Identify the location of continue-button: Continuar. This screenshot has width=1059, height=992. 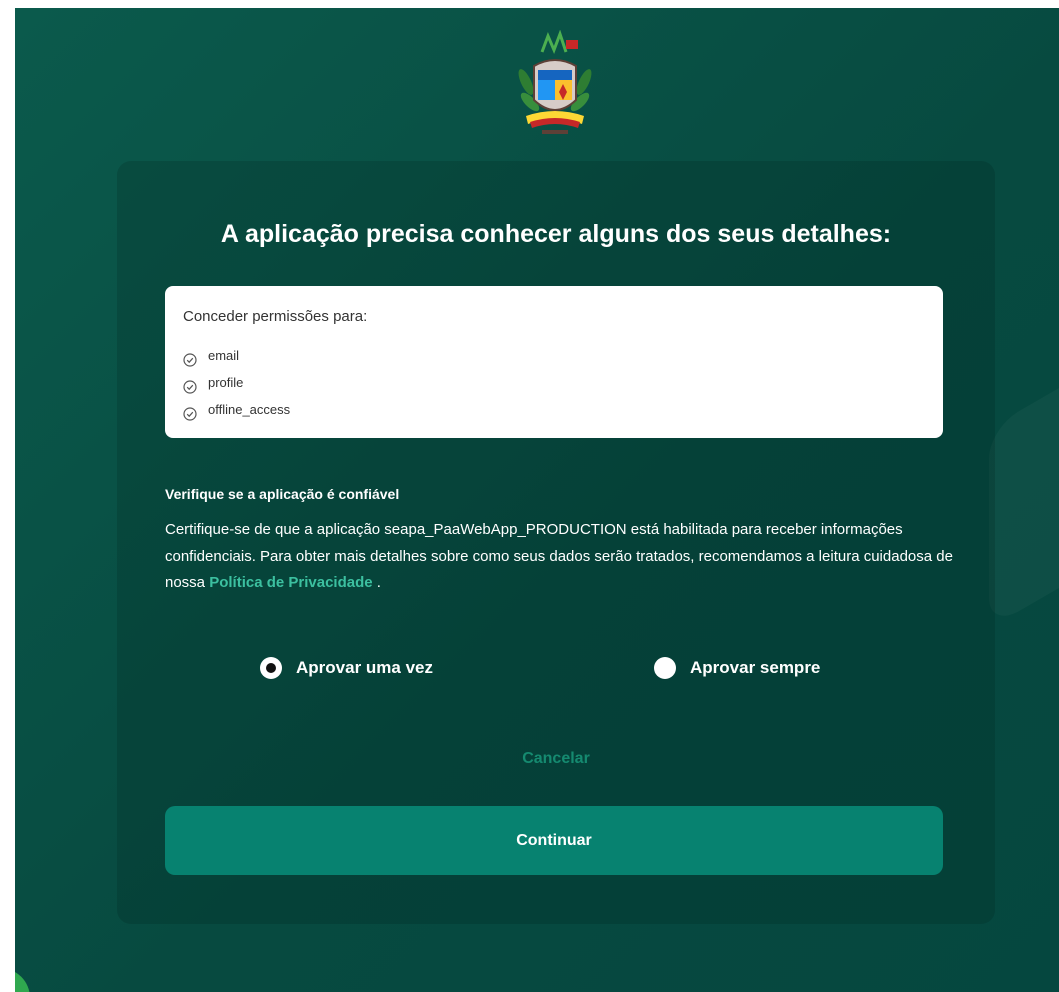
(554, 840).